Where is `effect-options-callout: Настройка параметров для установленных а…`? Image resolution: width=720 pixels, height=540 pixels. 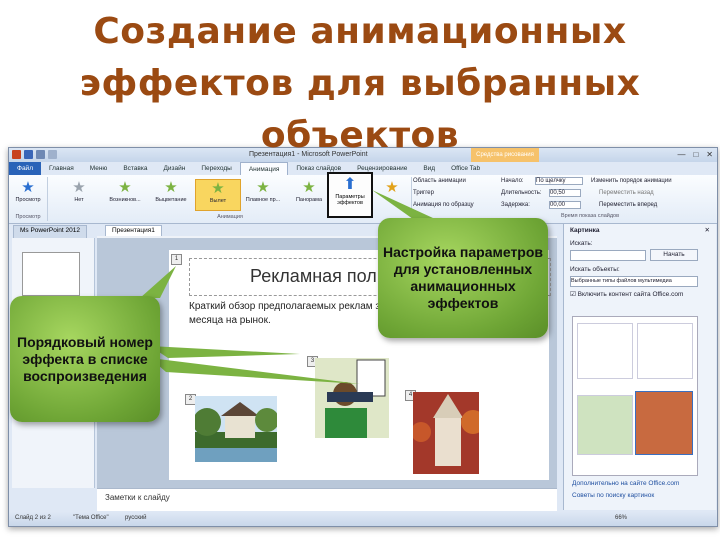 effect-options-callout: Настройка параметров для установленных а… is located at coordinates (463, 278).